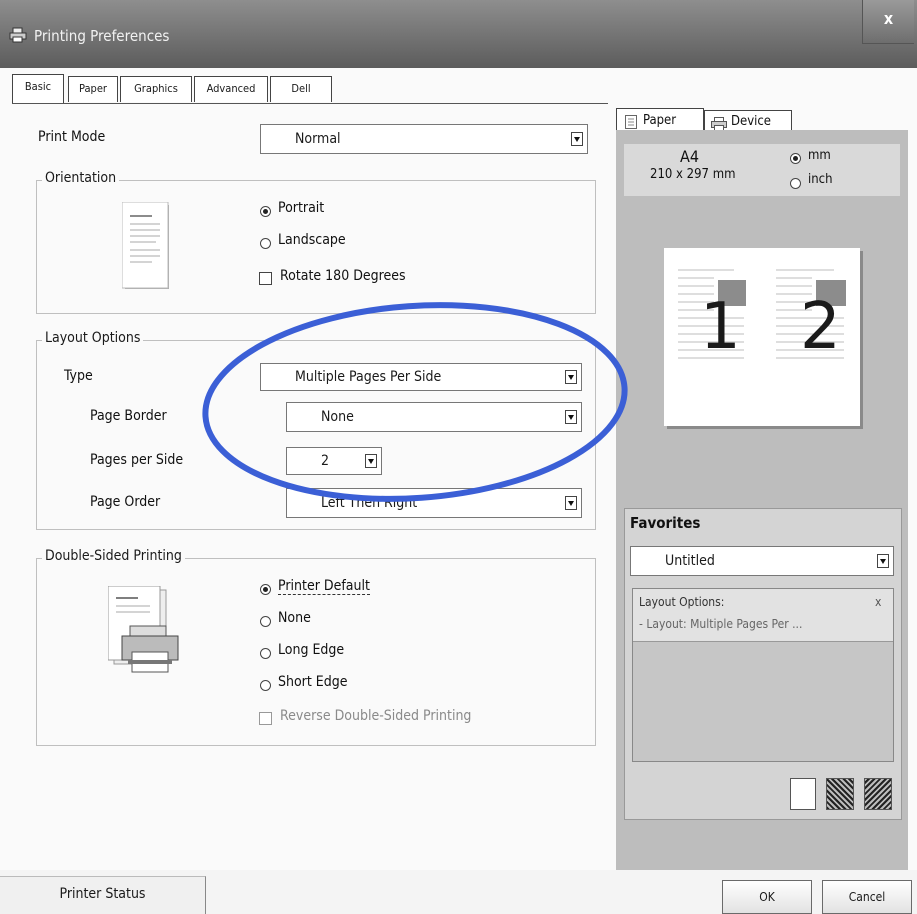 The width and height of the screenshot is (917, 914). Describe the element at coordinates (38, 89) in the screenshot. I see `tab-basic: Basic` at that location.